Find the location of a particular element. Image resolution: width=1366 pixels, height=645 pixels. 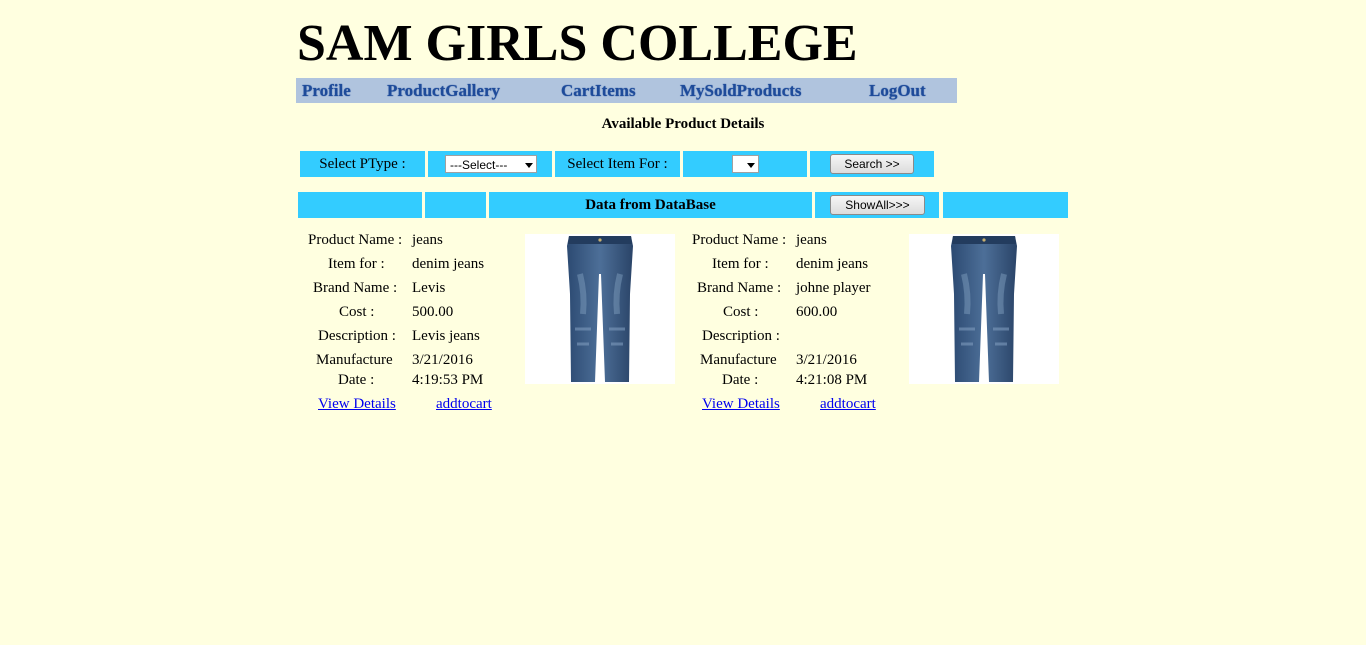

search-cell: Search >> is located at coordinates (872, 164).